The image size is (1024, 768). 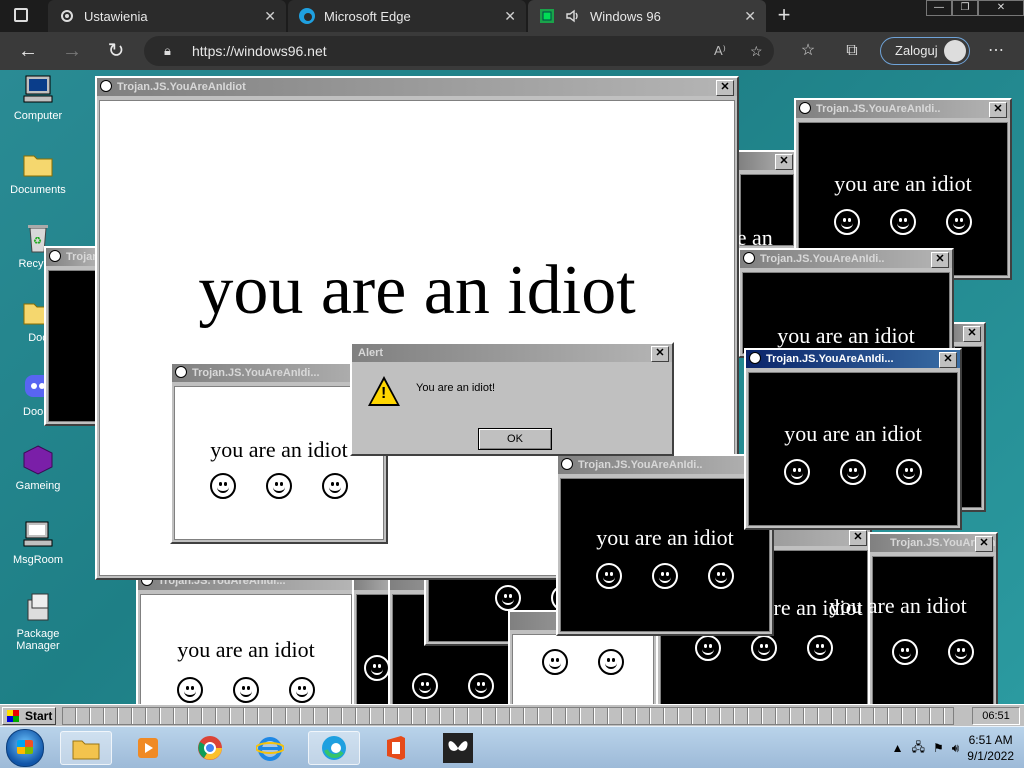 What do you see at coordinates (38, 172) in the screenshot?
I see `desktop-icon-documents: Documents` at bounding box center [38, 172].